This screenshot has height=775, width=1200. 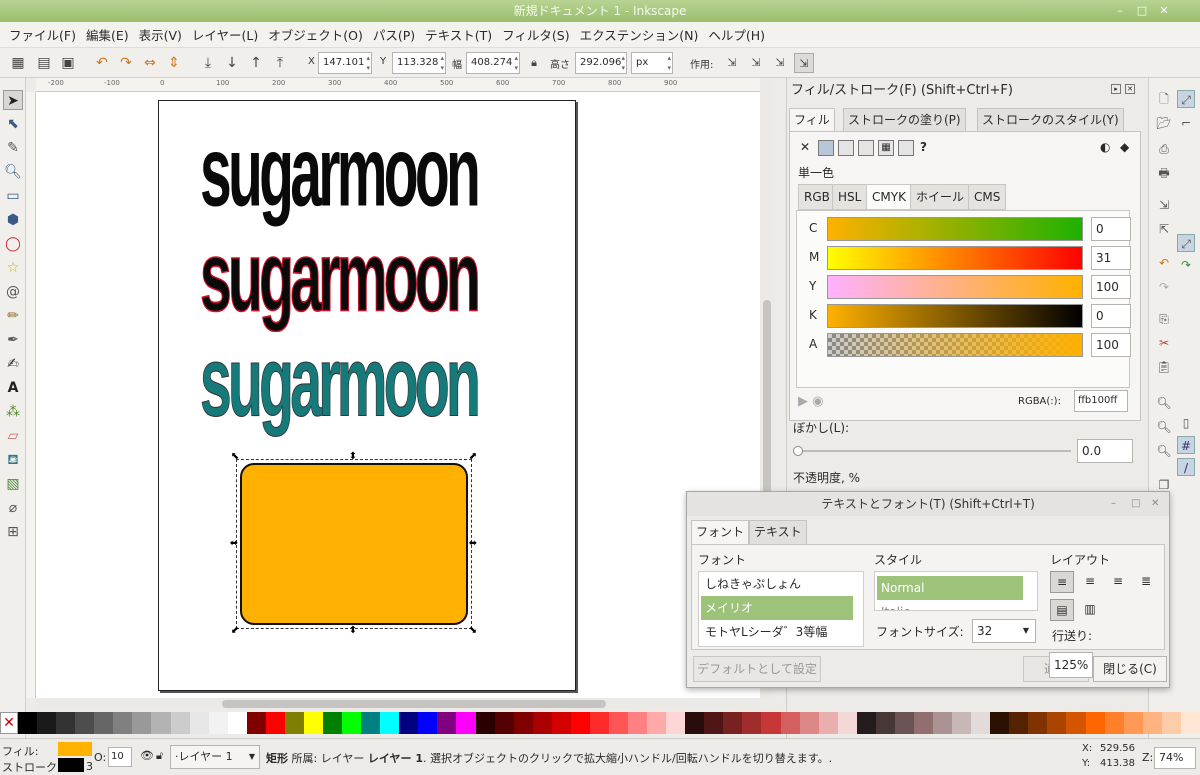 What do you see at coordinates (904, 120) in the screenshot?
I see `tab-stroke-paint: ストロークの塗り(P)` at bounding box center [904, 120].